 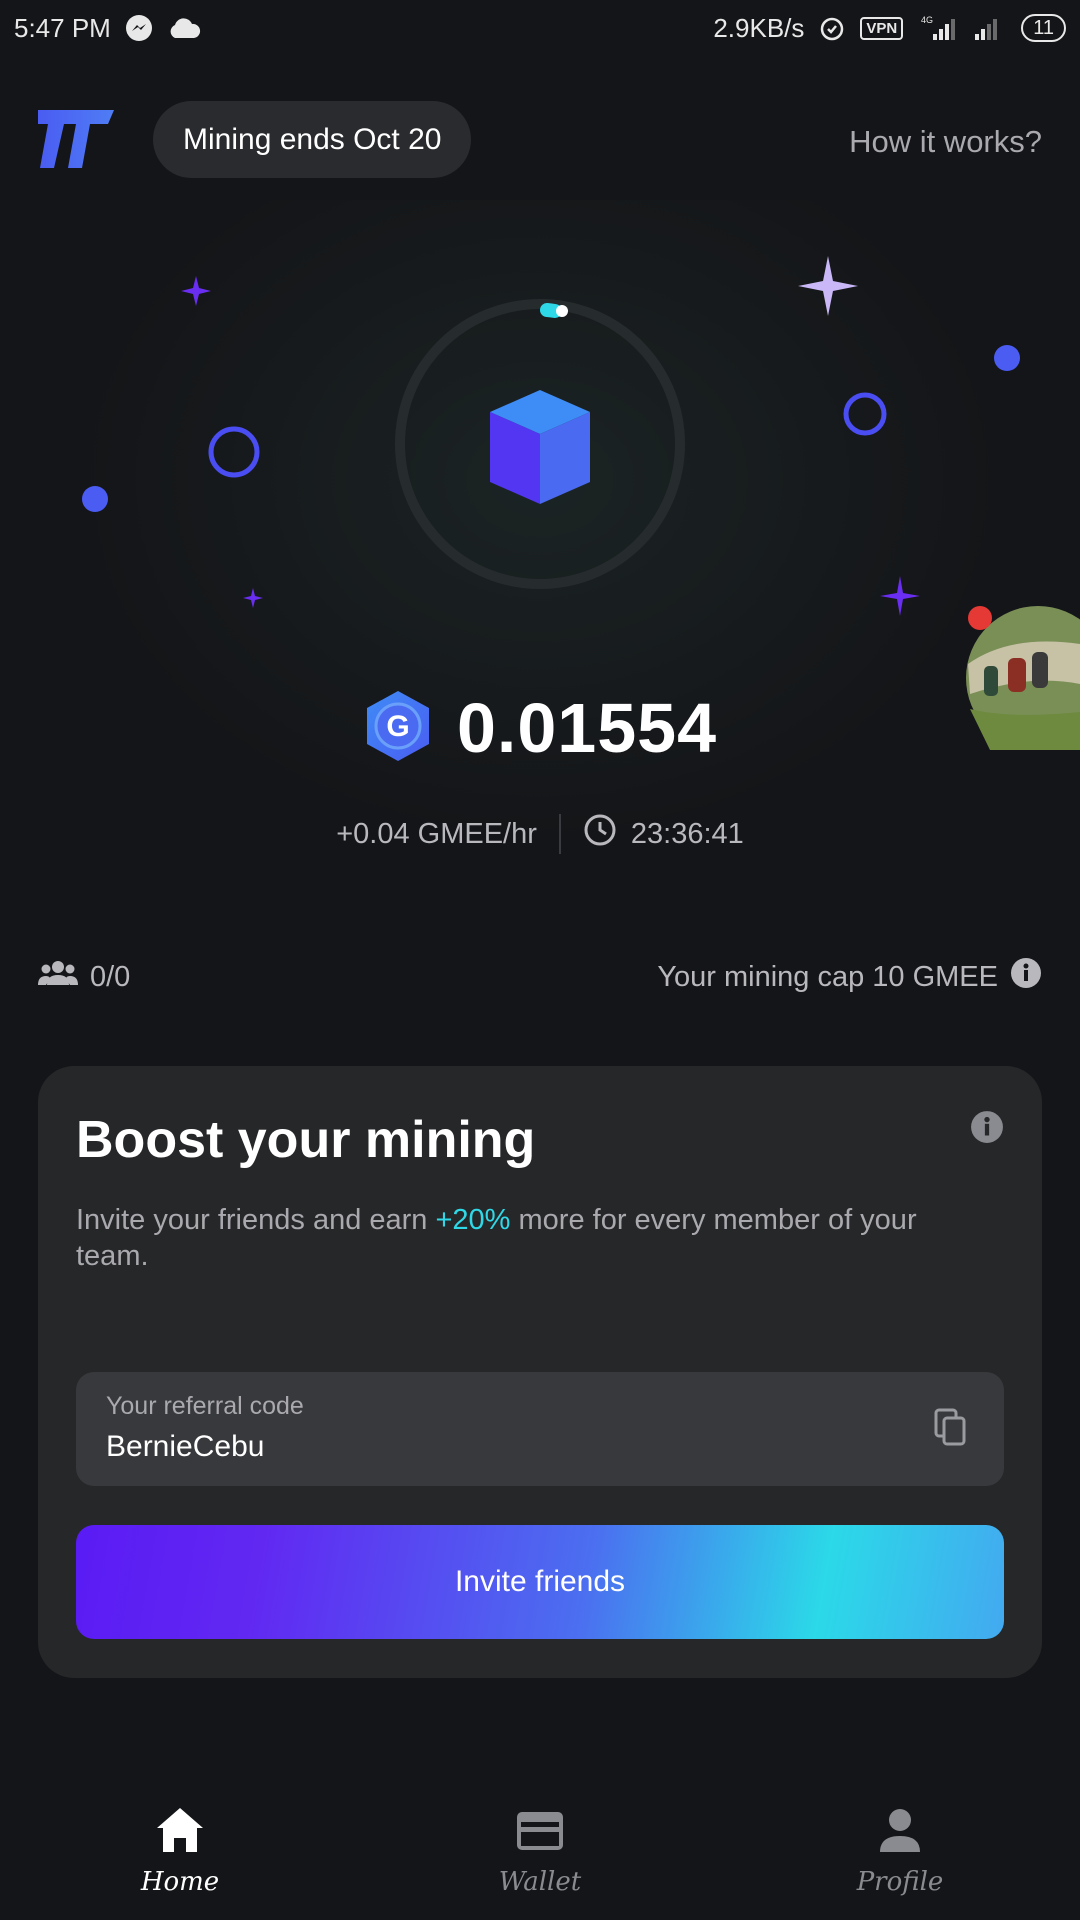 What do you see at coordinates (1043, 28) in the screenshot?
I see `battery-indicator: 11` at bounding box center [1043, 28].